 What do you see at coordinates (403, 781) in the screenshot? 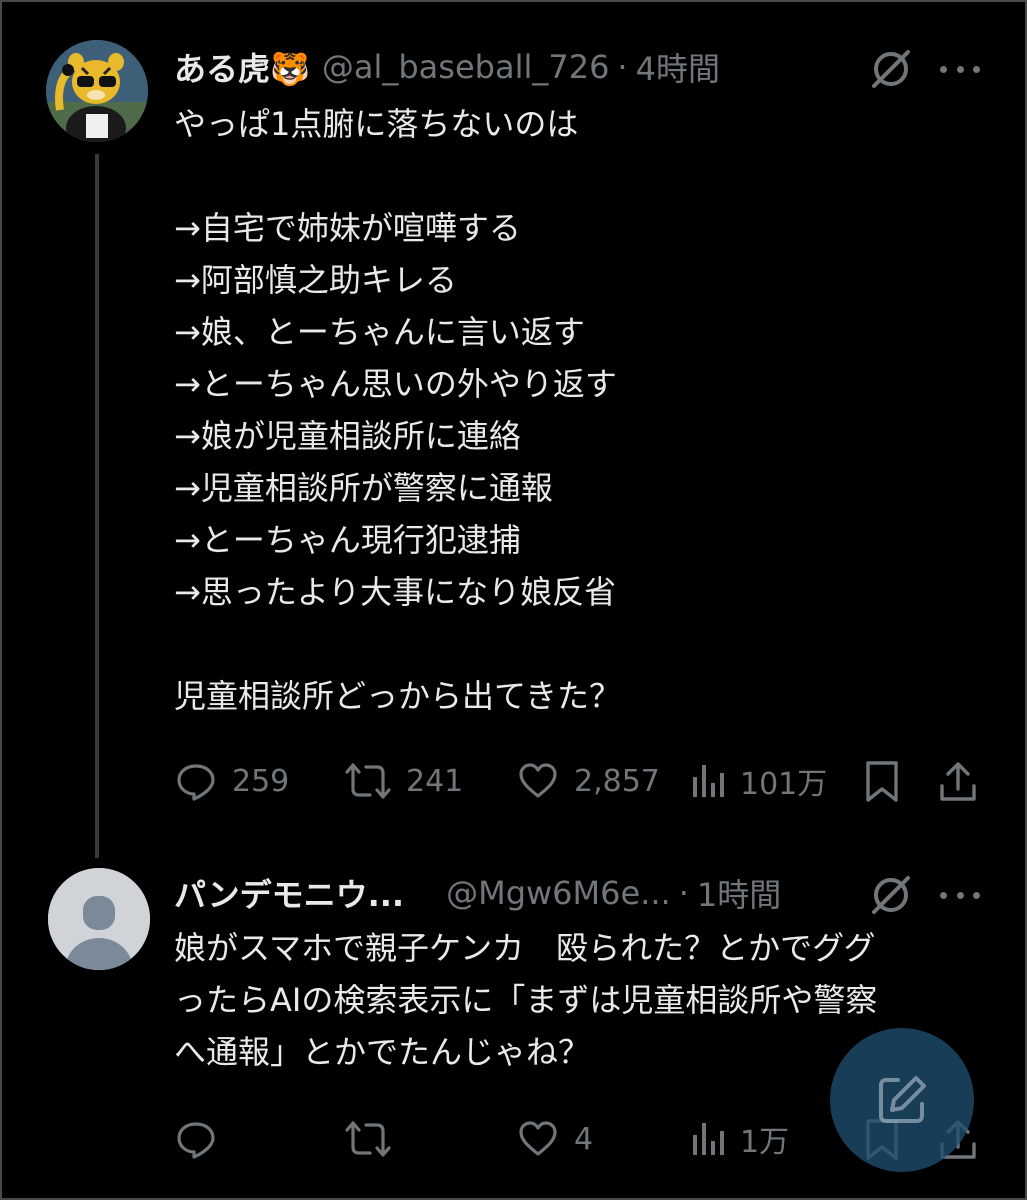
I see `repost-button: 241` at bounding box center [403, 781].